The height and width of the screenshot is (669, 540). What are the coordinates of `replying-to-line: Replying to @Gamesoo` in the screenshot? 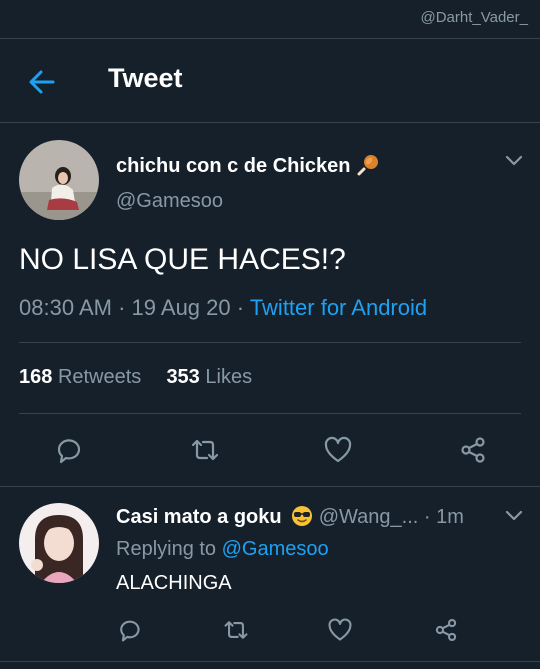 It's located at (222, 549).